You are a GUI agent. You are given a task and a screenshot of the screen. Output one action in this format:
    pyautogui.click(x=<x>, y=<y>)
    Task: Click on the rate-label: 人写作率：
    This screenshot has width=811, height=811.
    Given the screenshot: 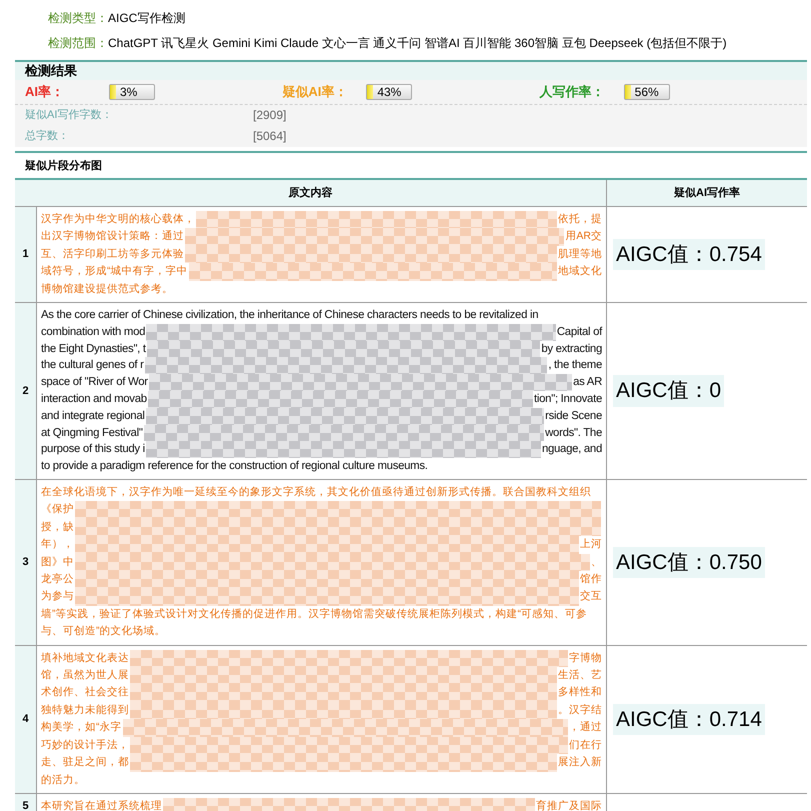 What is the action you would take?
    pyautogui.click(x=573, y=92)
    